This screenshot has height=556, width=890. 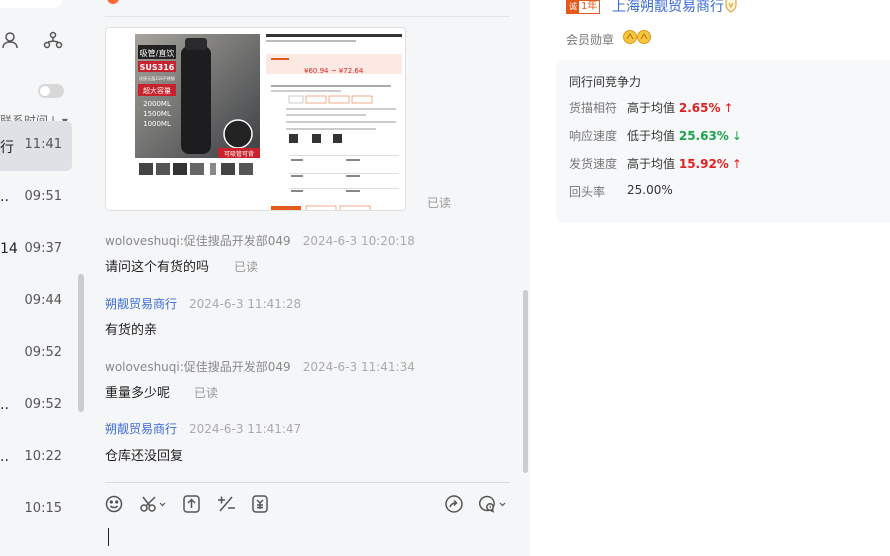 I want to click on message-sender: woloveshuqi:促佳搜品开发部049 2024-6-3 10:20:18, so click(x=260, y=240).